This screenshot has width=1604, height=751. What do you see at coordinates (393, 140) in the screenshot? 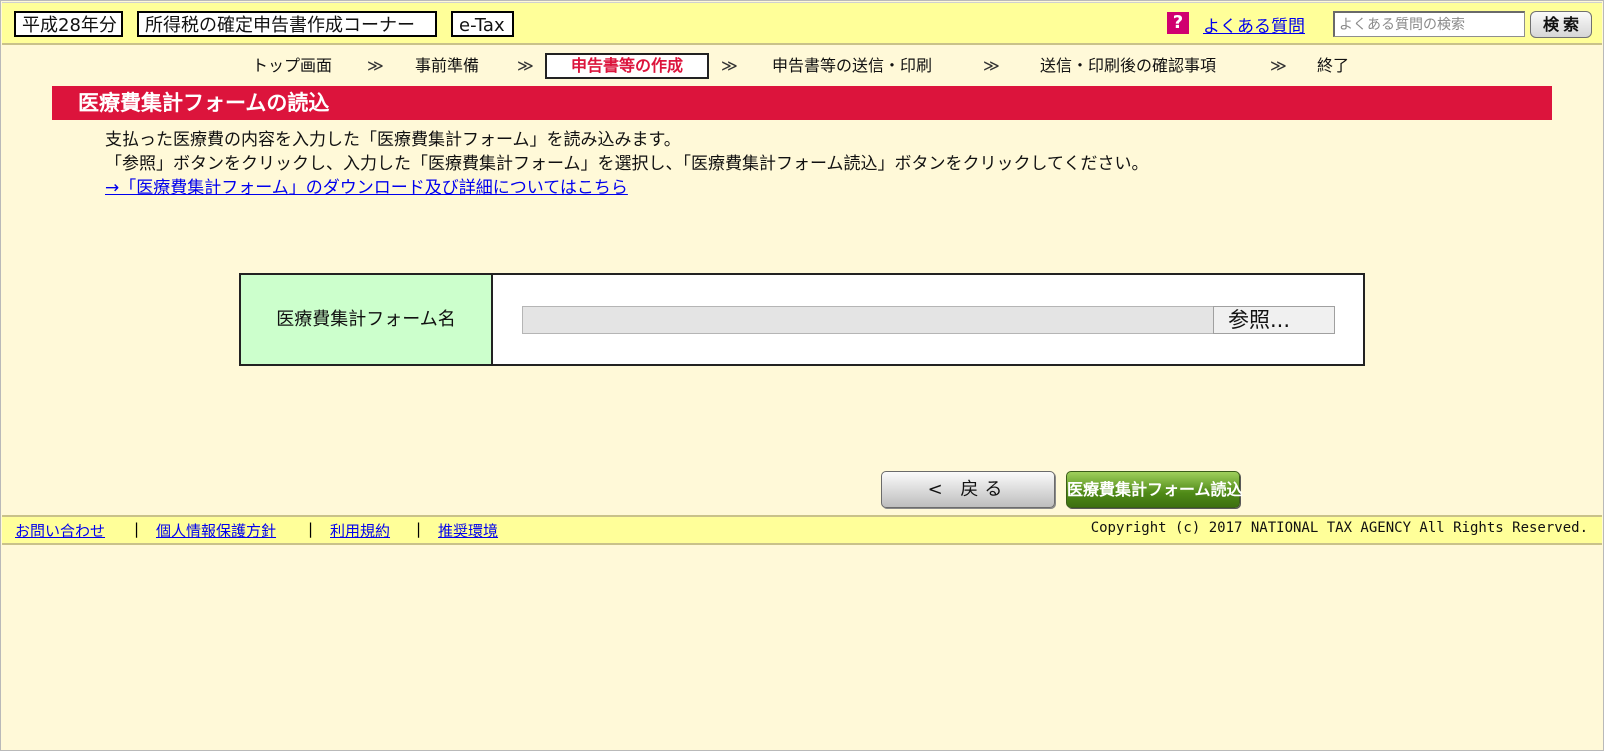
I see `description-line: 支払った医療費の内容を入力した「医療費集計フォーム」を読み込みます。` at bounding box center [393, 140].